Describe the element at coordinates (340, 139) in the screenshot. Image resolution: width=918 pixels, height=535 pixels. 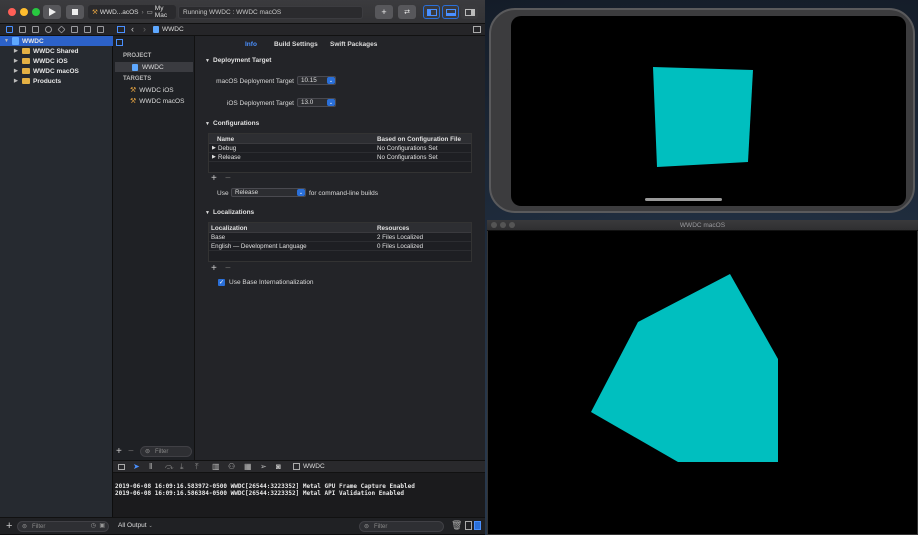
I see `table-header: Name Based on Configuration File` at that location.